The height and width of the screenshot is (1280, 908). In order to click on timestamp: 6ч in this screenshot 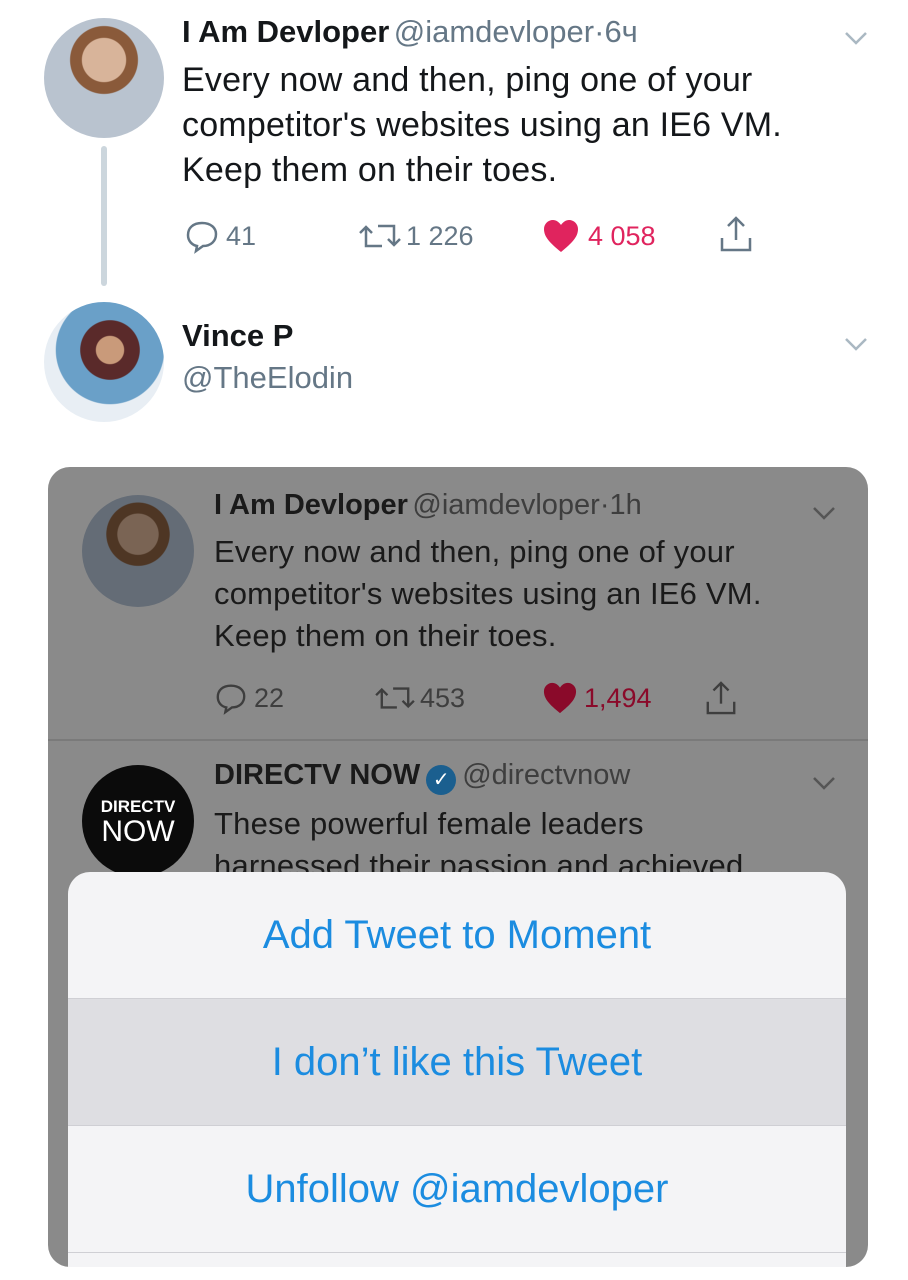, I will do `click(620, 31)`.